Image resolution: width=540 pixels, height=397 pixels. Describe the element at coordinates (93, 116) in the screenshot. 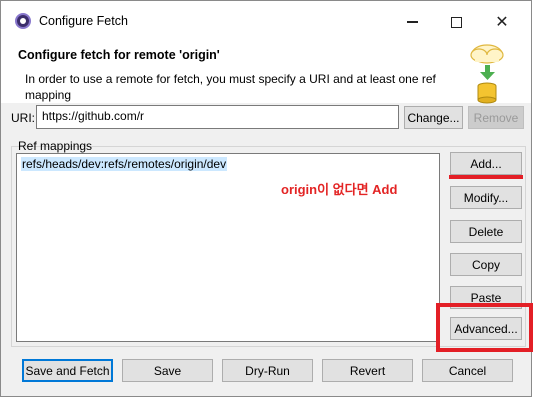

I see `uri-value: https://github.com/r` at that location.